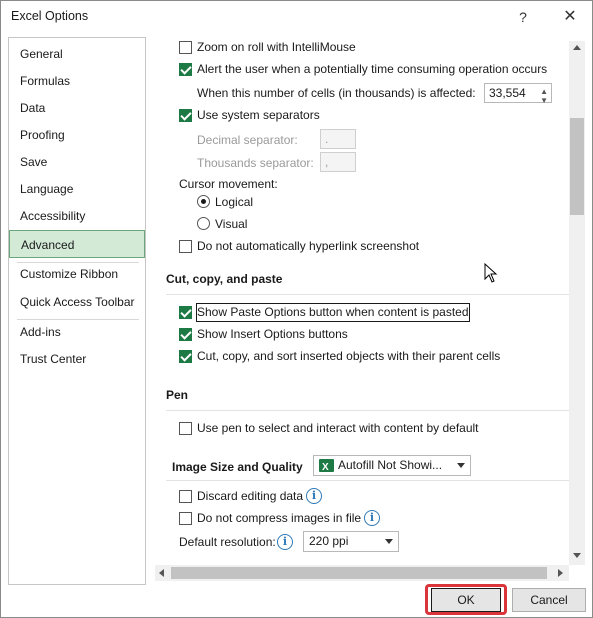  What do you see at coordinates (185, 69) in the screenshot?
I see `alert-time-checkbox` at bounding box center [185, 69].